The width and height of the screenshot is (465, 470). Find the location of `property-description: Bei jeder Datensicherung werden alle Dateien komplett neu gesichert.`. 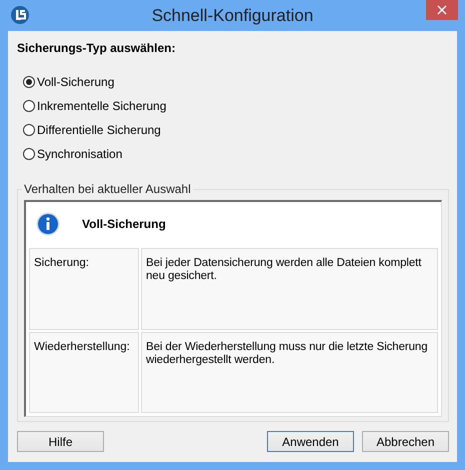

property-description: Bei jeder Datensicherung werden alle Dateien komplett neu gesichert. is located at coordinates (289, 289).